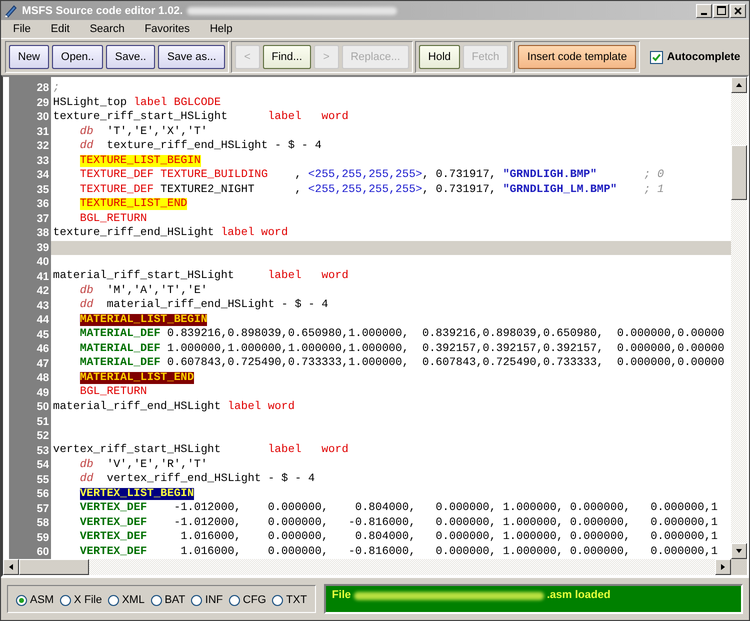 The image size is (750, 621). Describe the element at coordinates (43, 537) in the screenshot. I see `line-number: 59` at that location.